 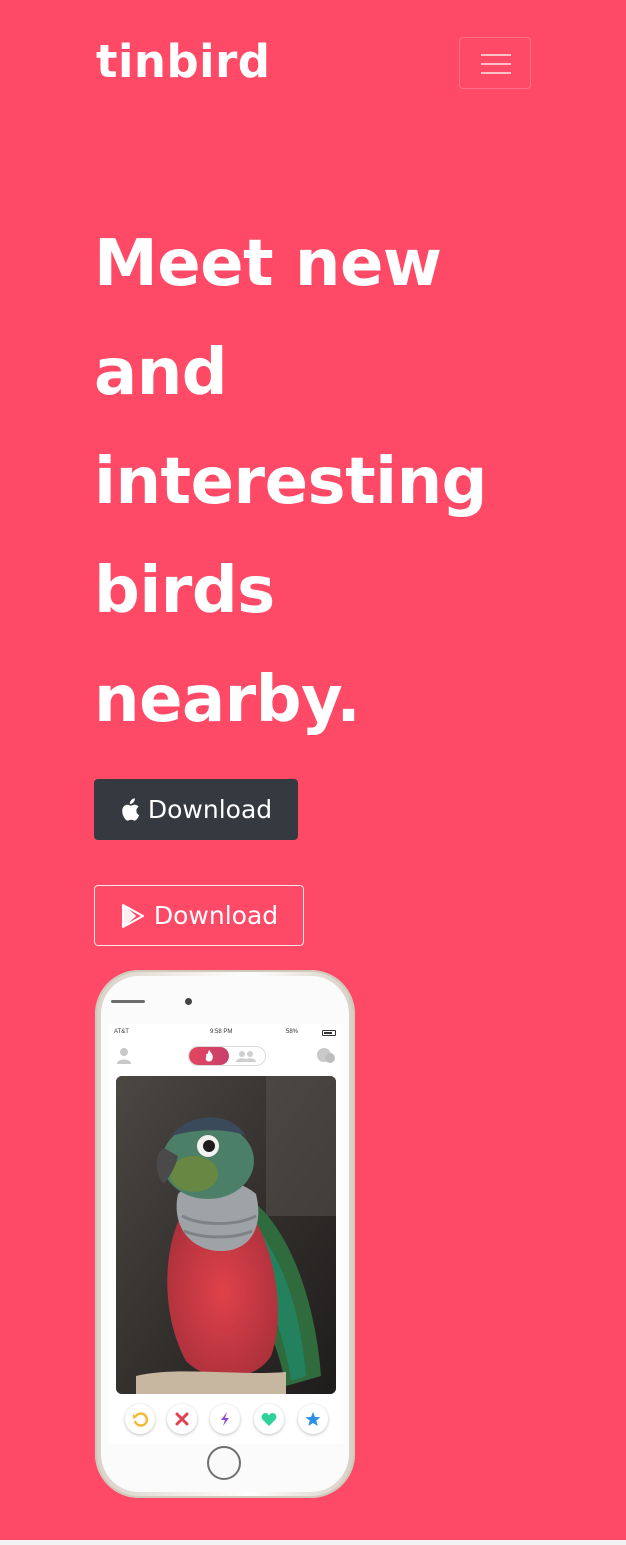 I want to click on boost-button, so click(x=225, y=1419).